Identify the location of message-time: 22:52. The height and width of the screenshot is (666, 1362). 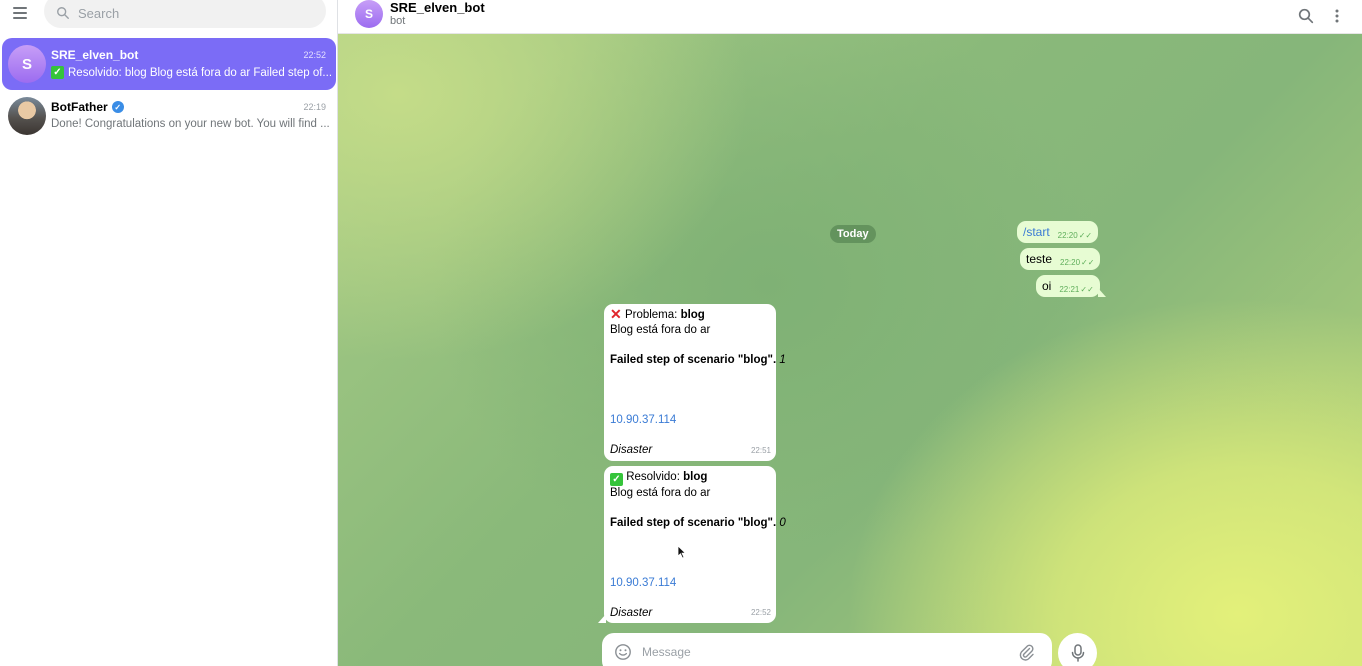
(760, 612).